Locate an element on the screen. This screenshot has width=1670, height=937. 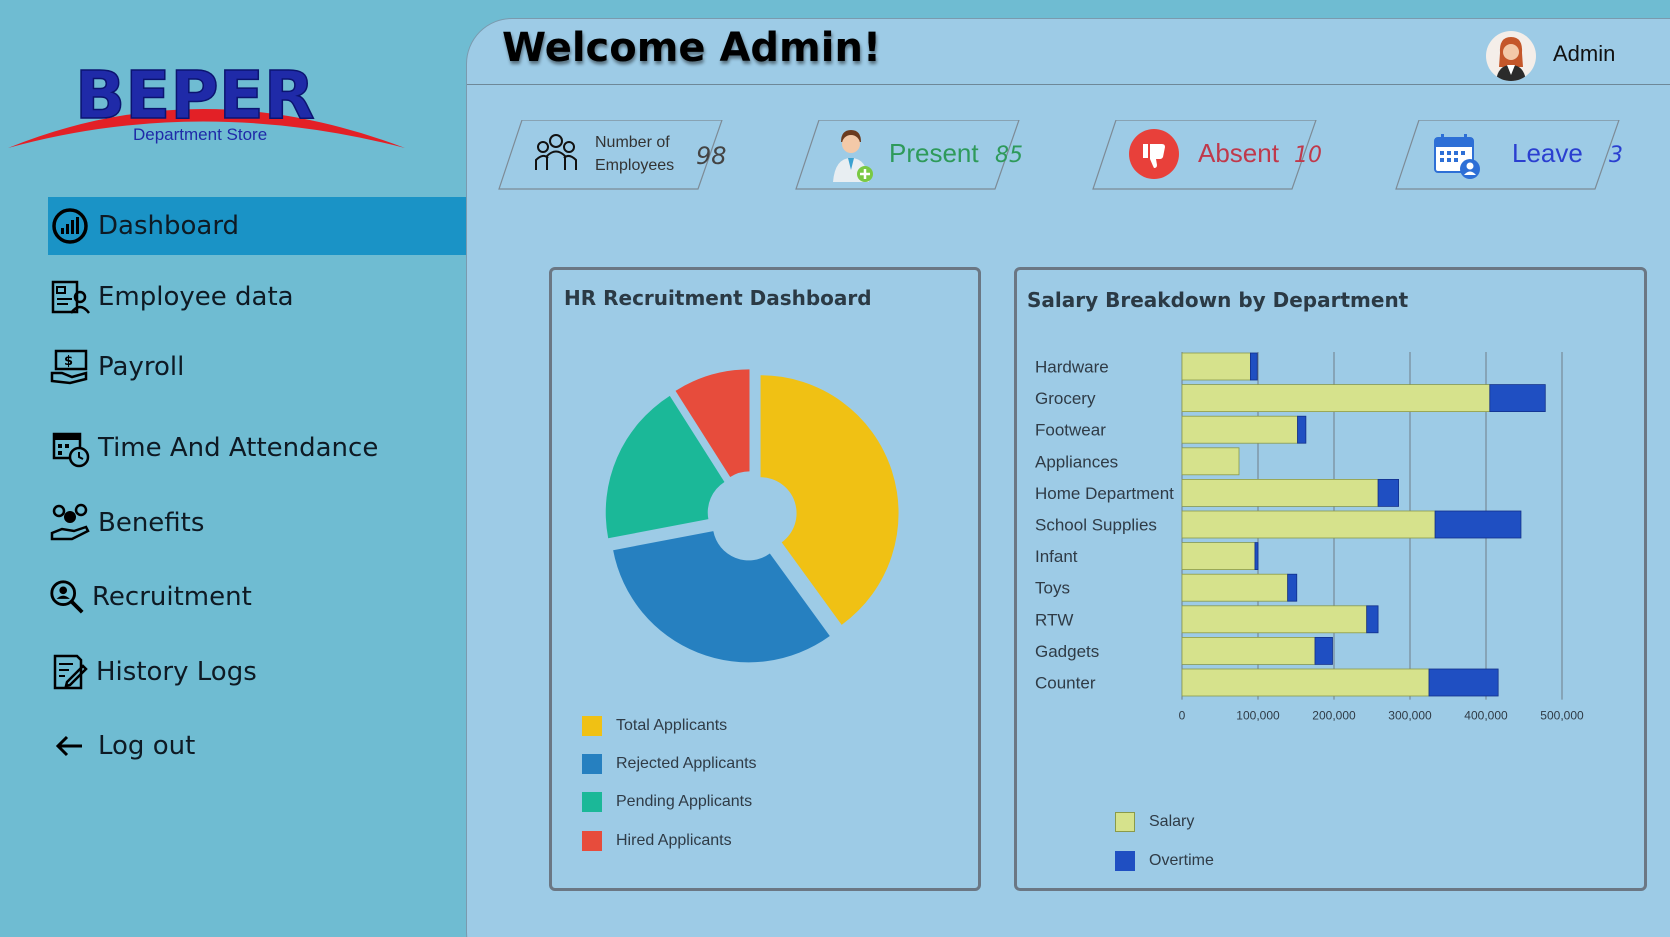
sidebar-item-dashboard: Dashboard is located at coordinates (257, 226).